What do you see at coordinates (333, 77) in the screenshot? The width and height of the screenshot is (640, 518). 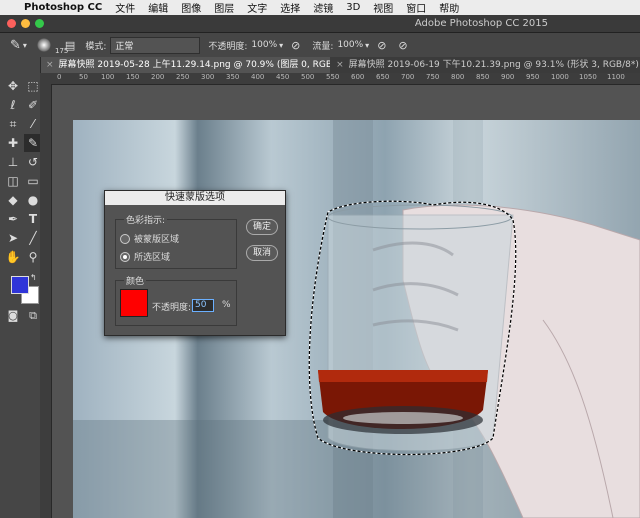 I see `ruler-tick: 550` at bounding box center [333, 77].